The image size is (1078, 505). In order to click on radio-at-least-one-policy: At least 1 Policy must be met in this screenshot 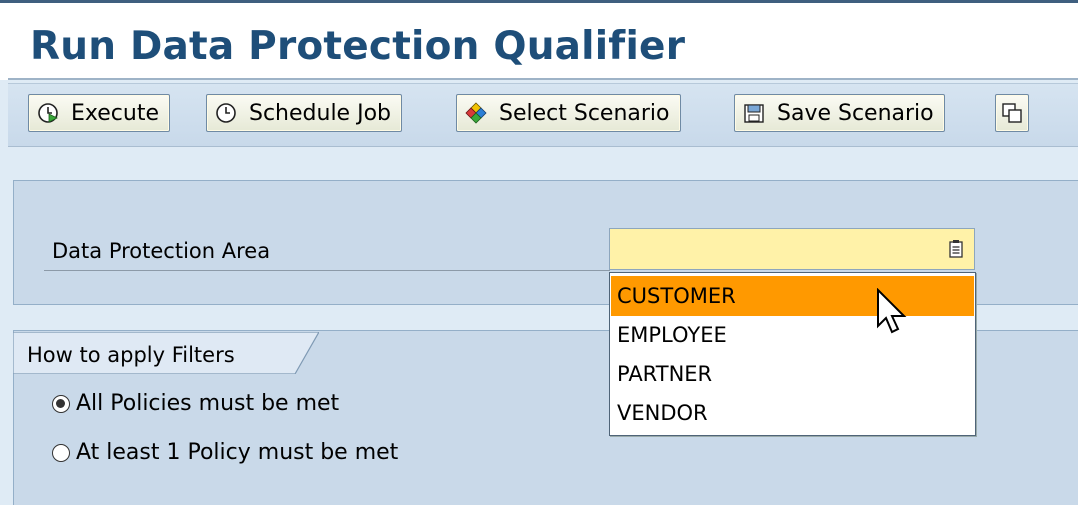, I will do `click(225, 452)`.